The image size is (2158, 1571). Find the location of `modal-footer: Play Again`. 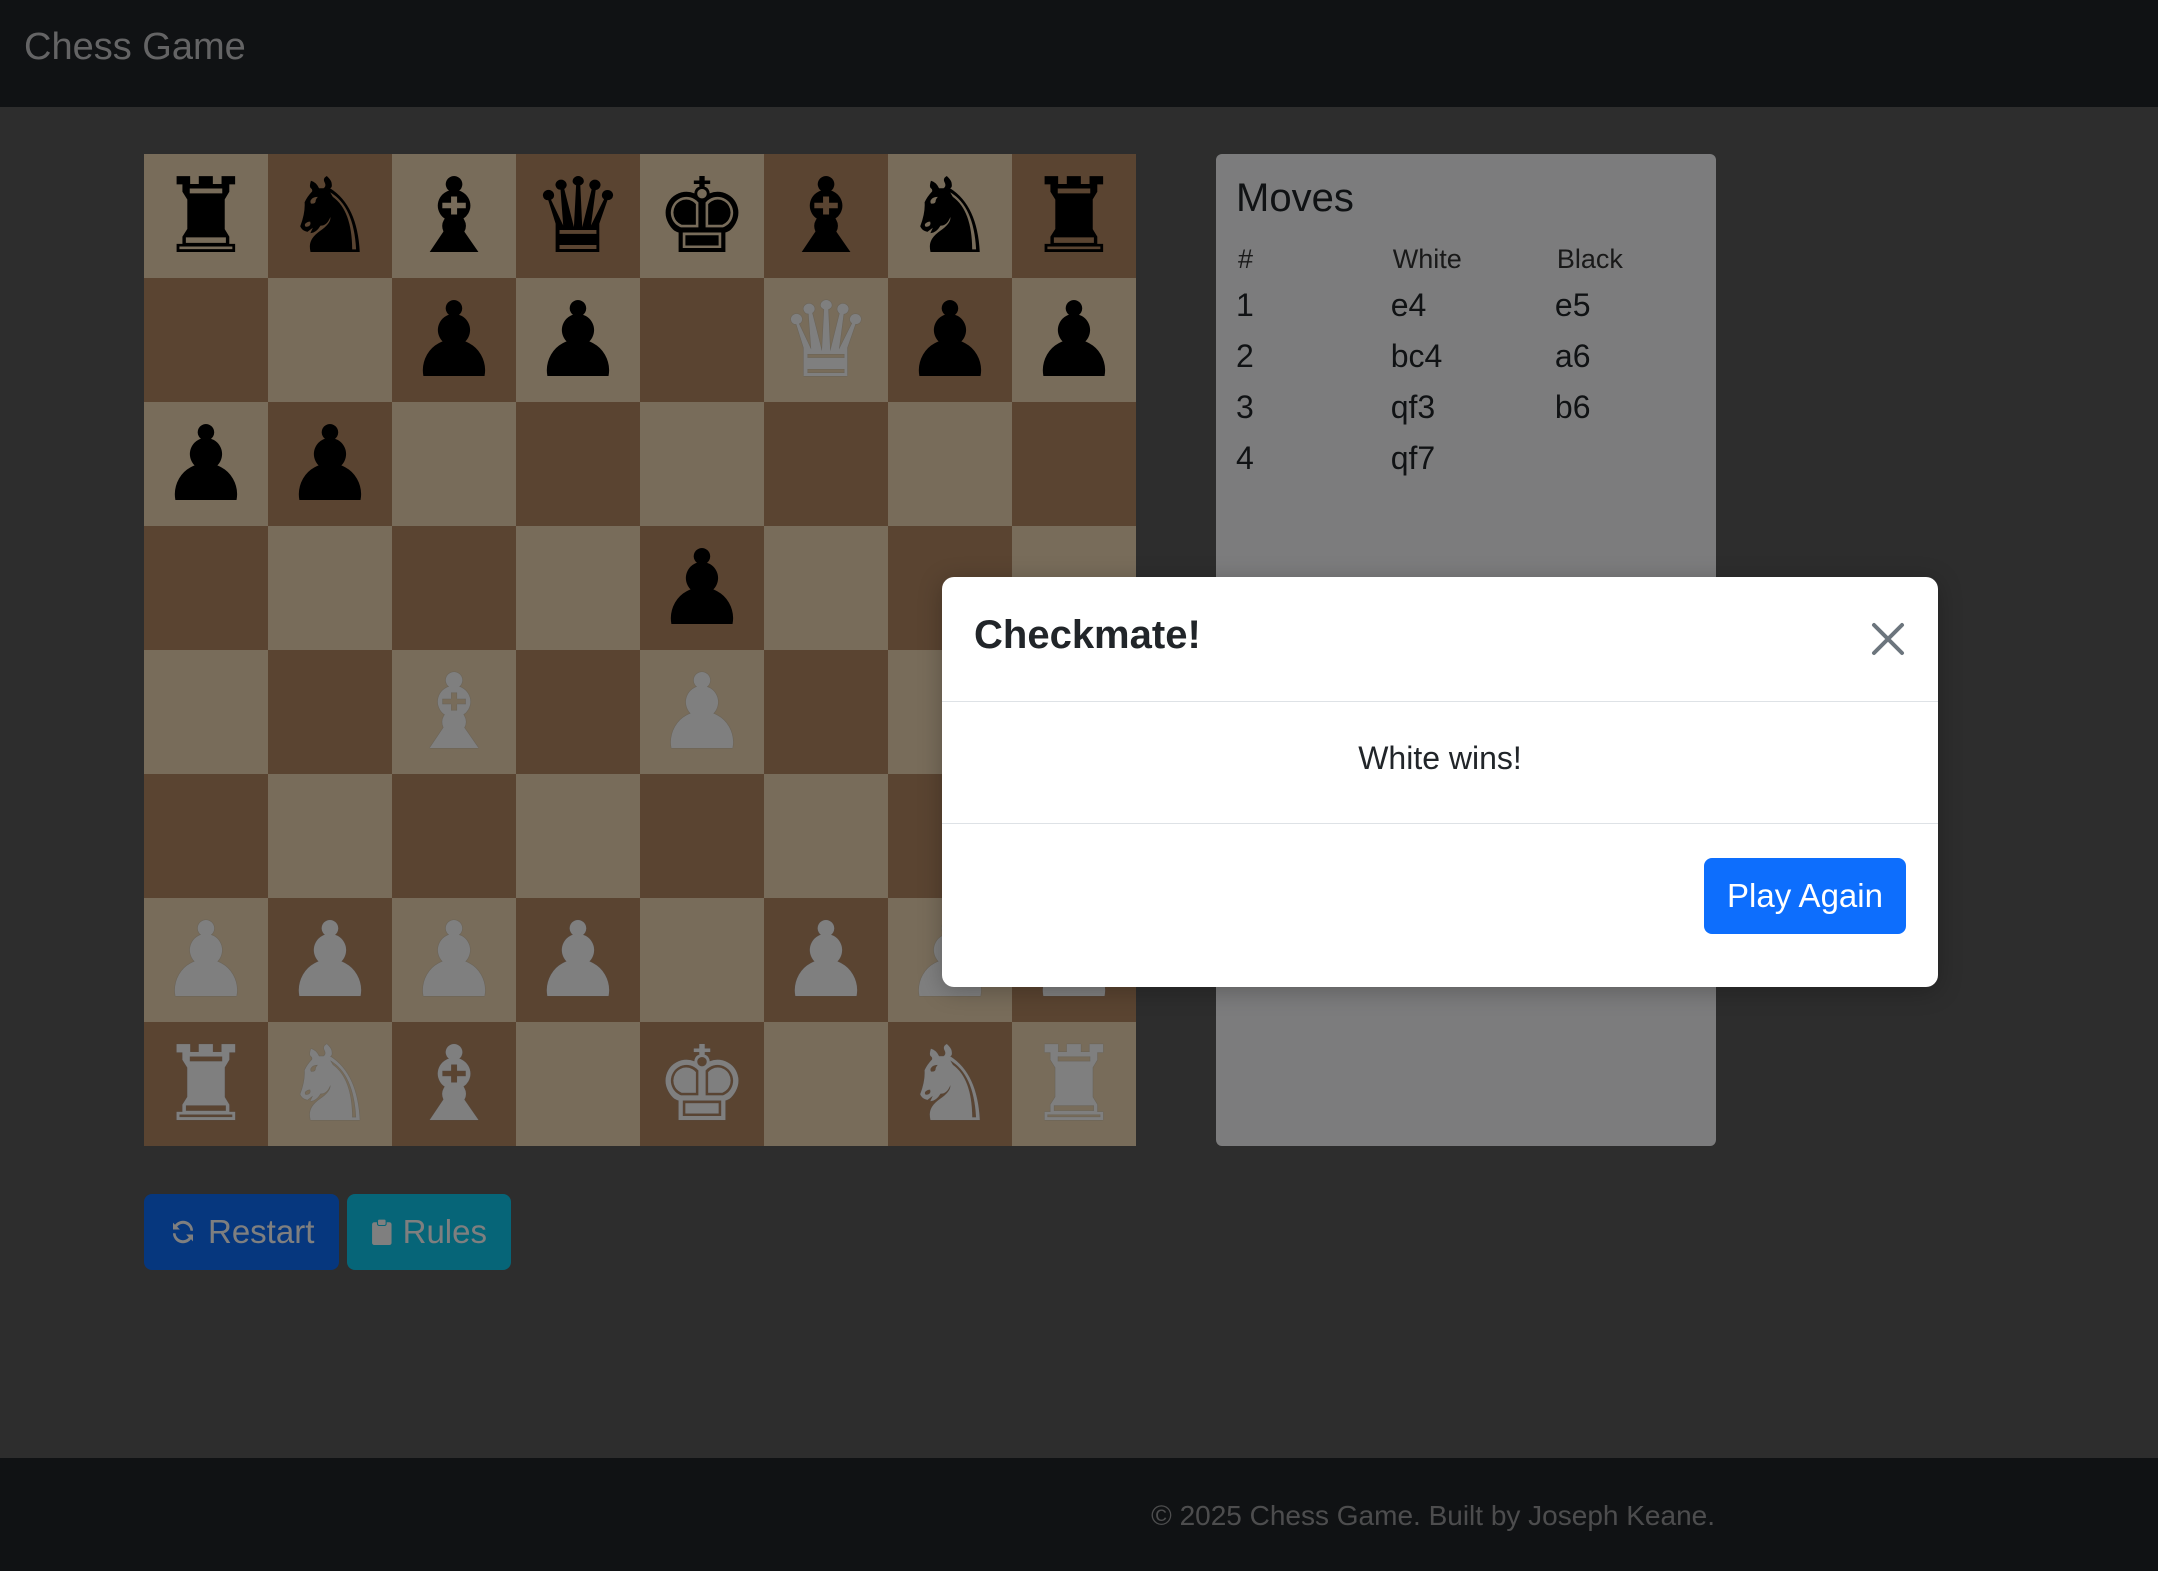

modal-footer: Play Again is located at coordinates (1440, 905).